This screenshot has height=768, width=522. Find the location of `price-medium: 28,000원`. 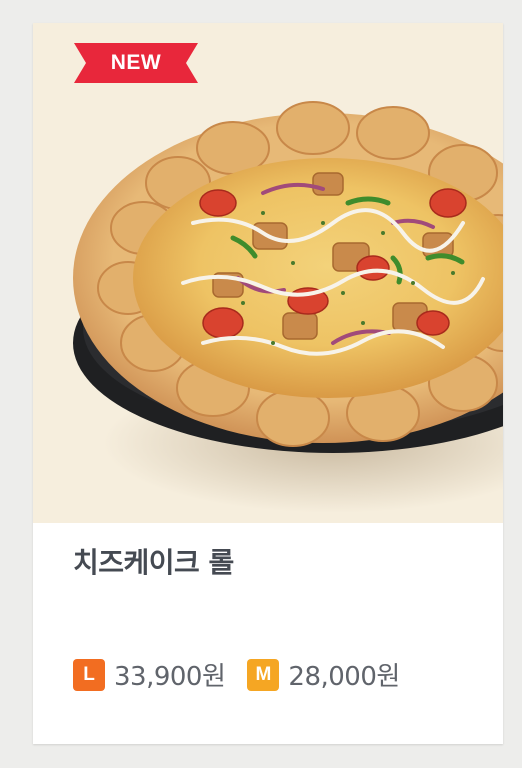

price-medium: 28,000원 is located at coordinates (344, 677).